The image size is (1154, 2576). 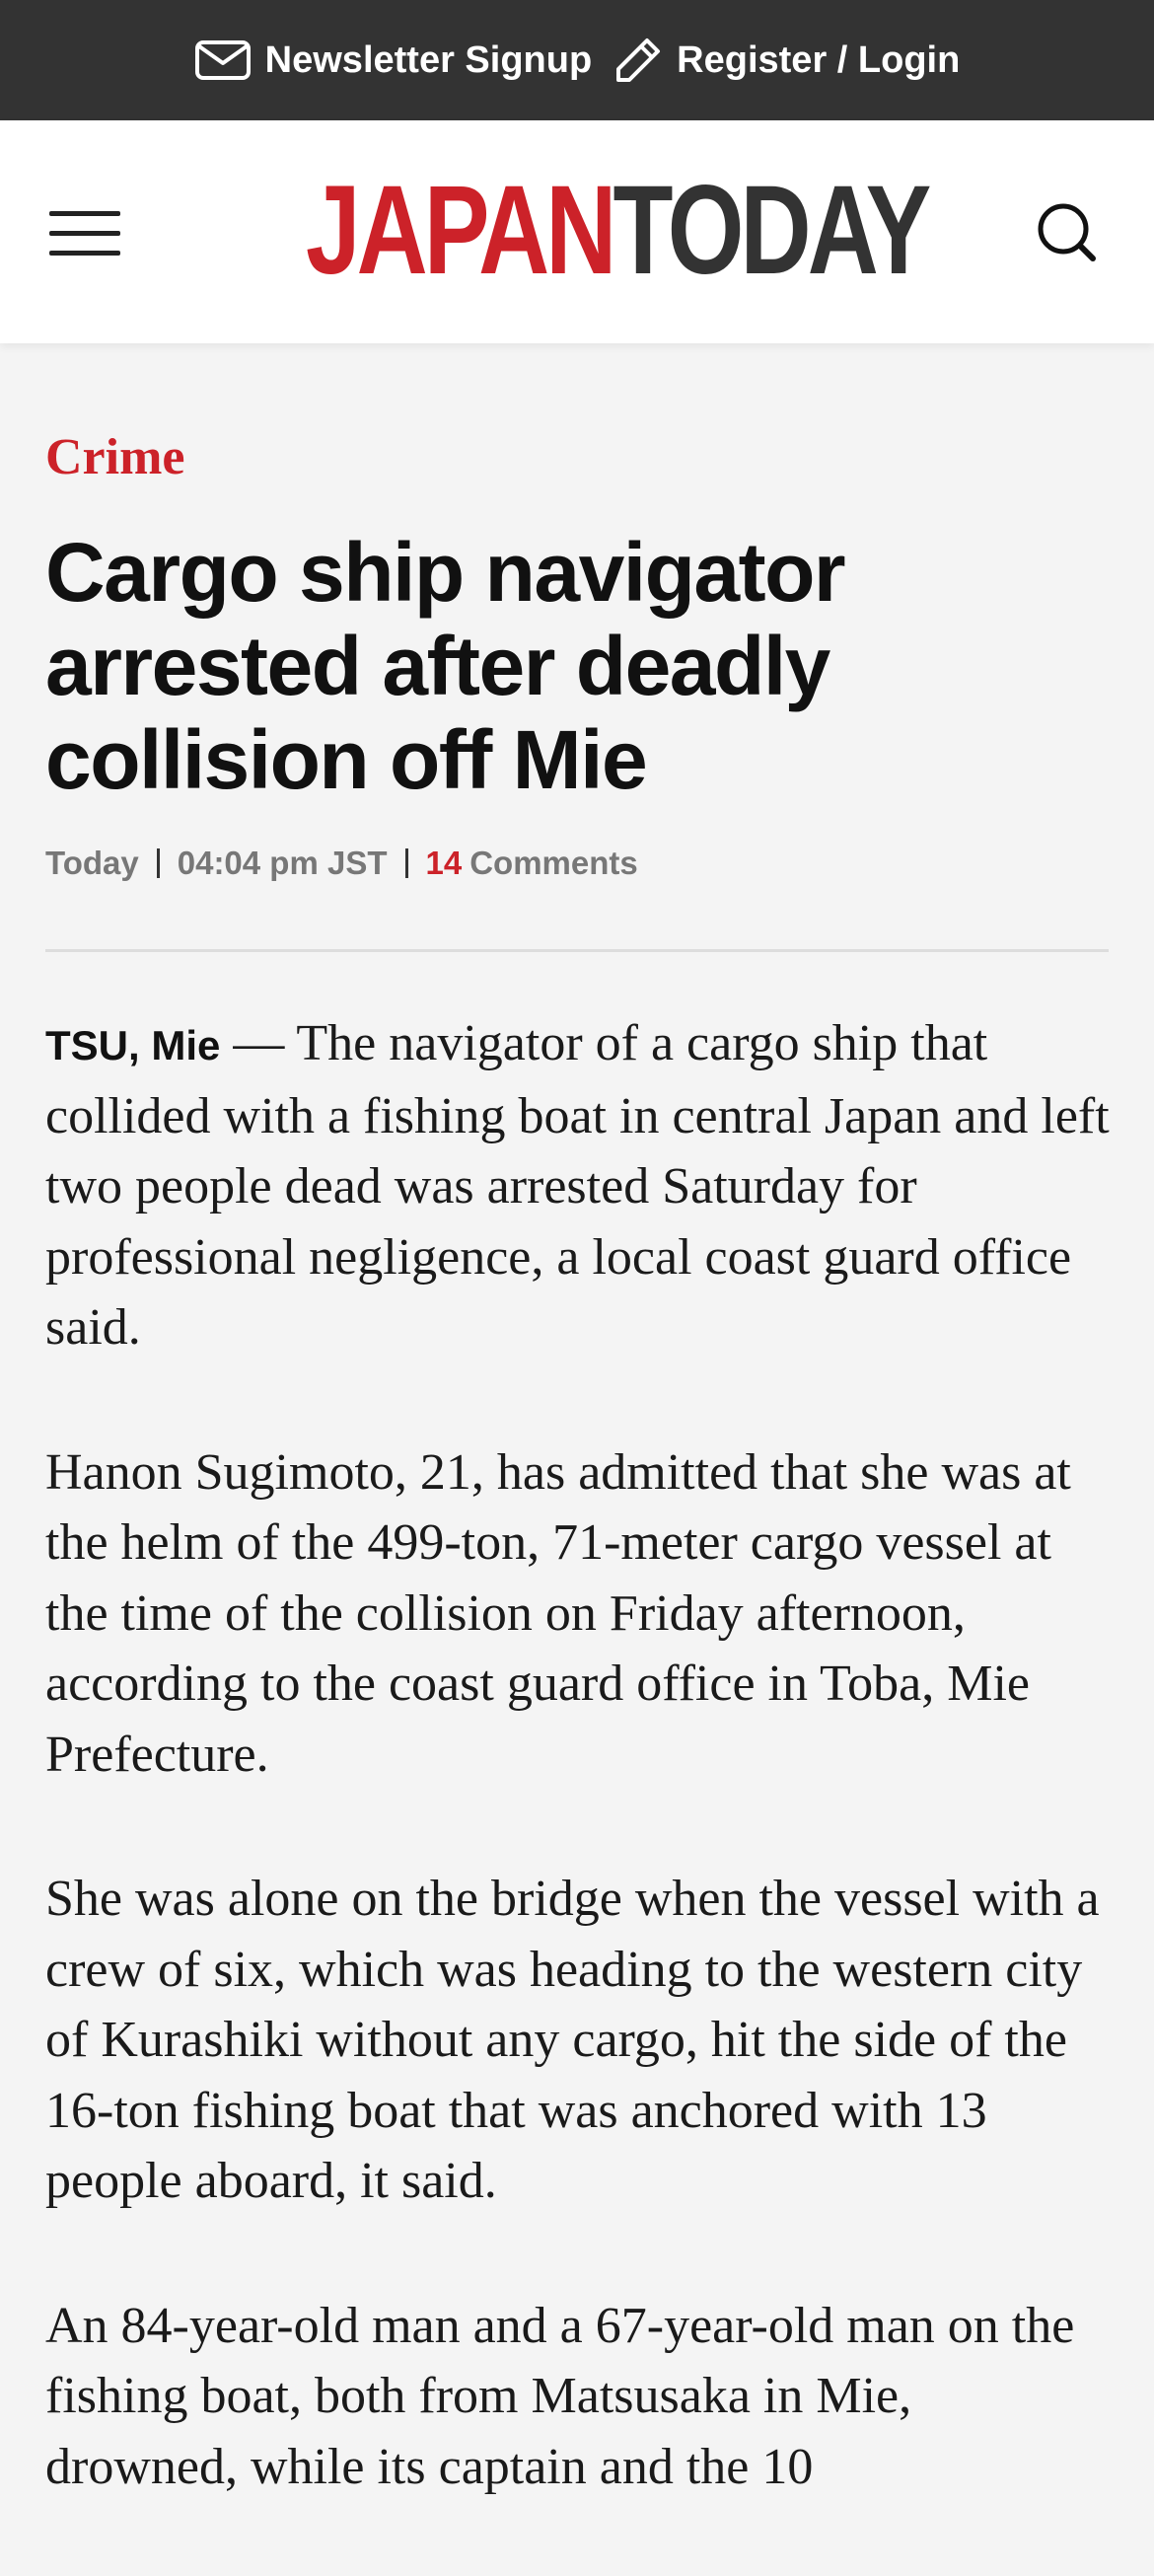 What do you see at coordinates (283, 863) in the screenshot?
I see `article-time: 04:04 pm JST` at bounding box center [283, 863].